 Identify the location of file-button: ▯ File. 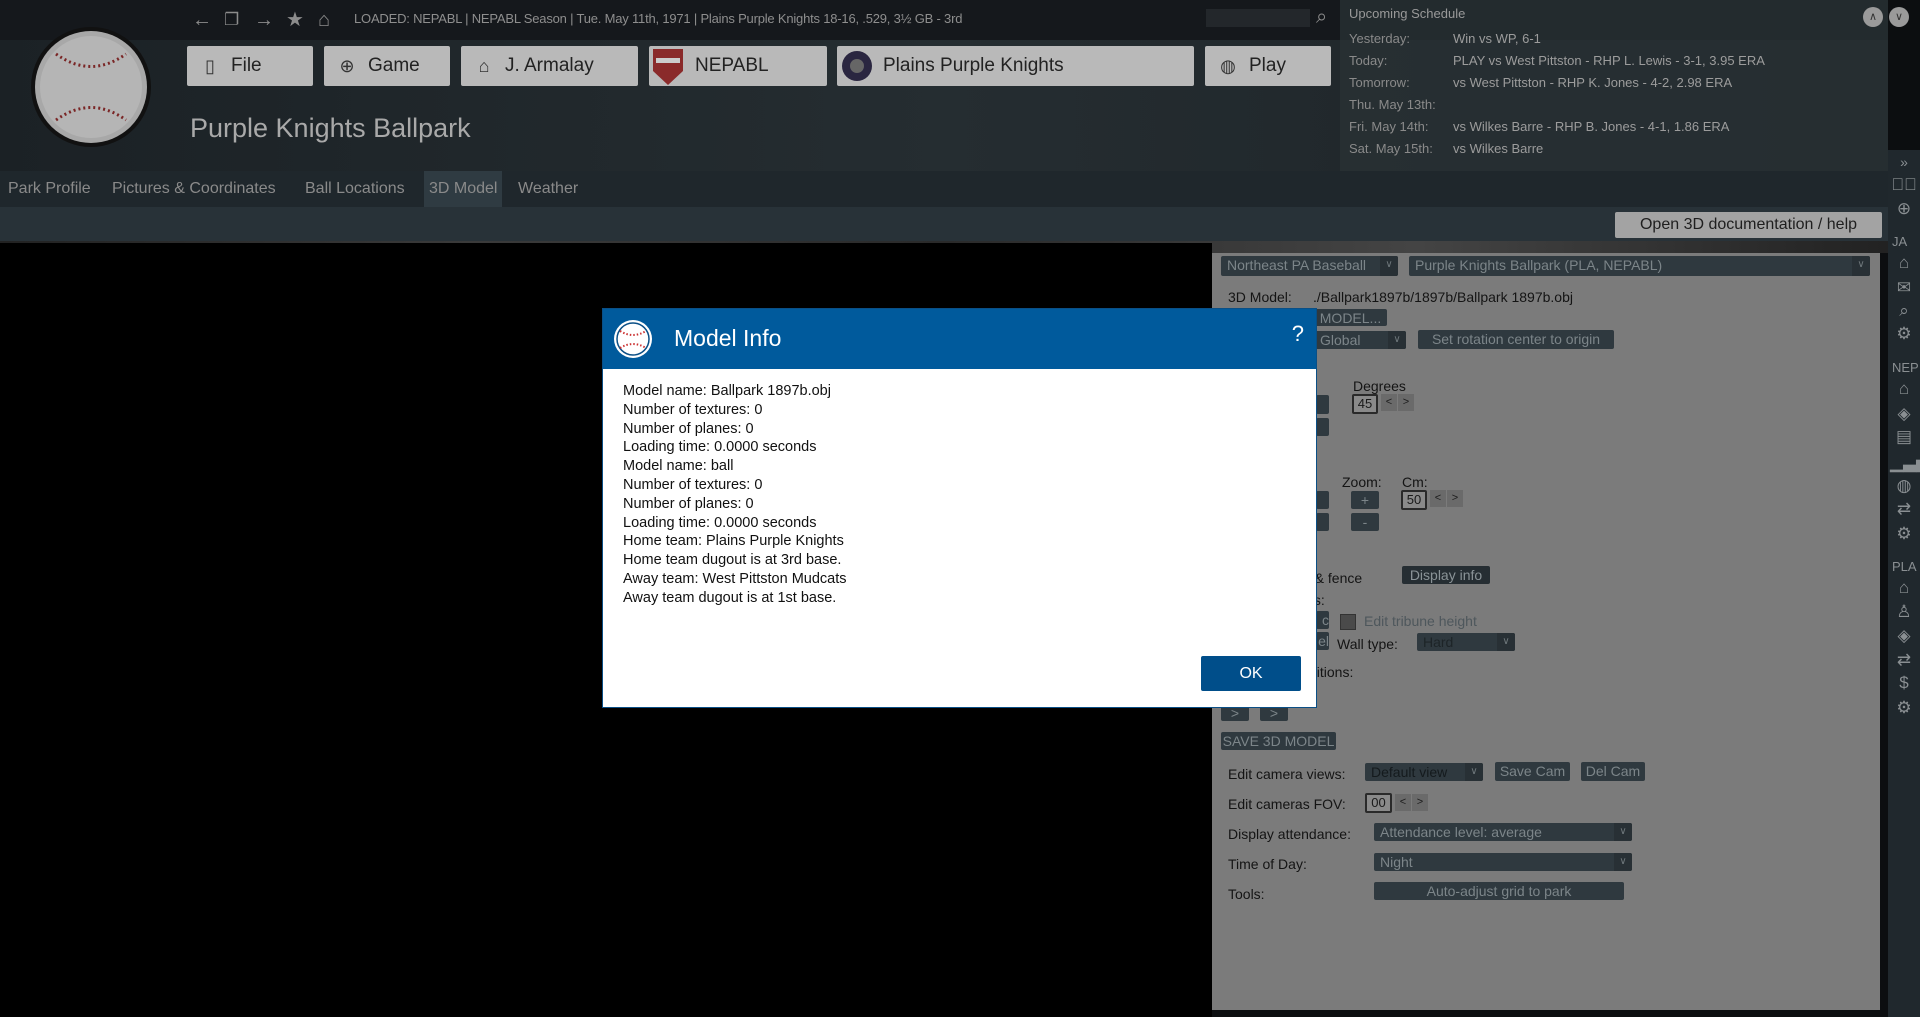
(250, 66).